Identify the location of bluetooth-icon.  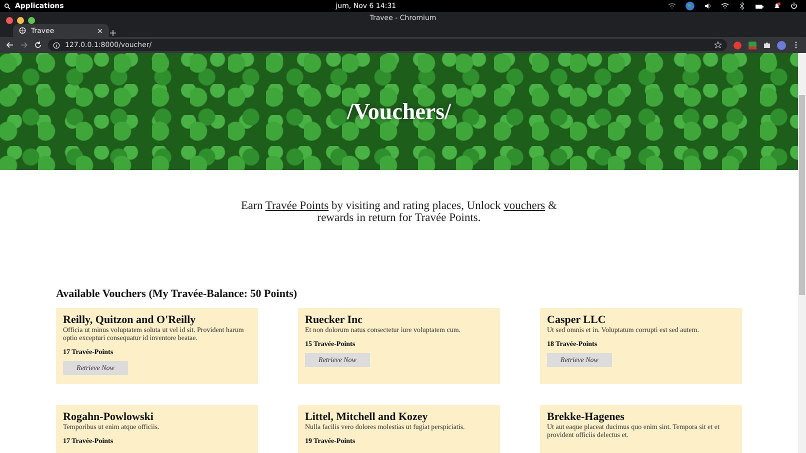
(742, 6).